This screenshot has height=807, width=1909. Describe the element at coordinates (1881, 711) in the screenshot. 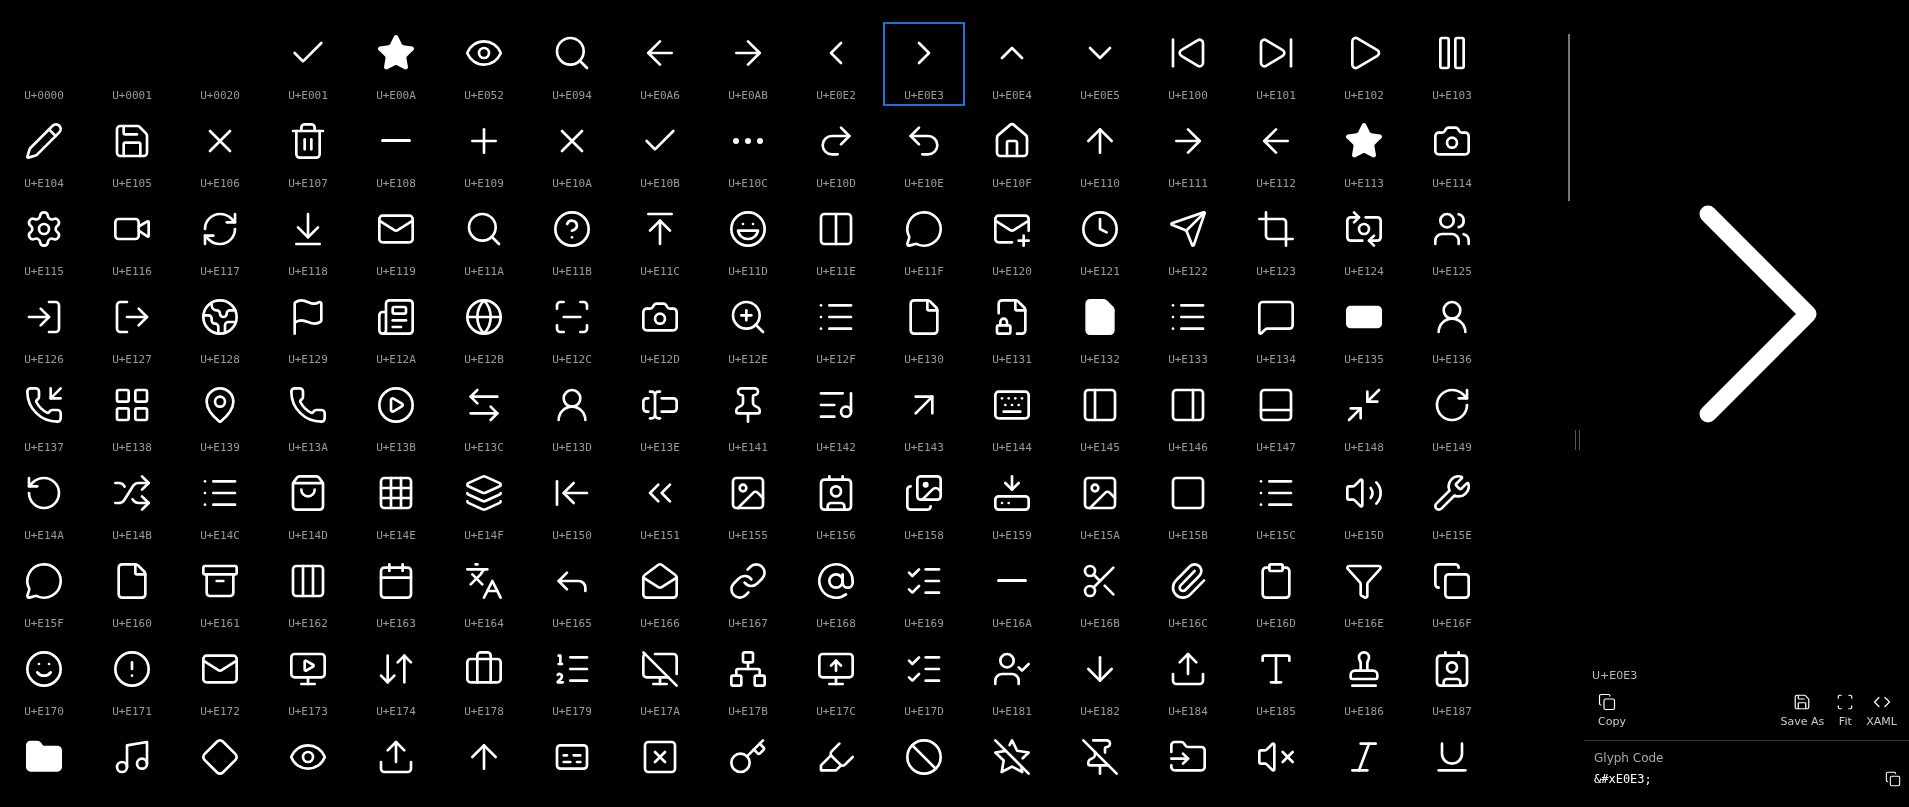

I see `toolbar-button: XAML` at that location.